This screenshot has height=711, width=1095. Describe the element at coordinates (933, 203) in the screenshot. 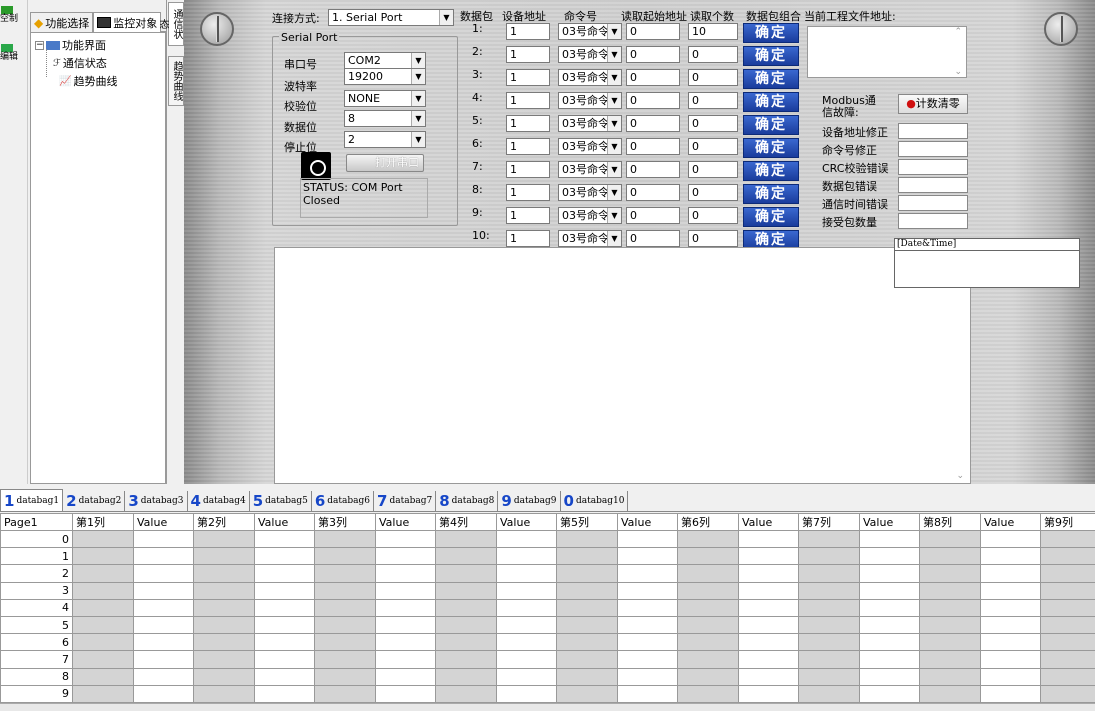

I see `error-counter-field` at that location.